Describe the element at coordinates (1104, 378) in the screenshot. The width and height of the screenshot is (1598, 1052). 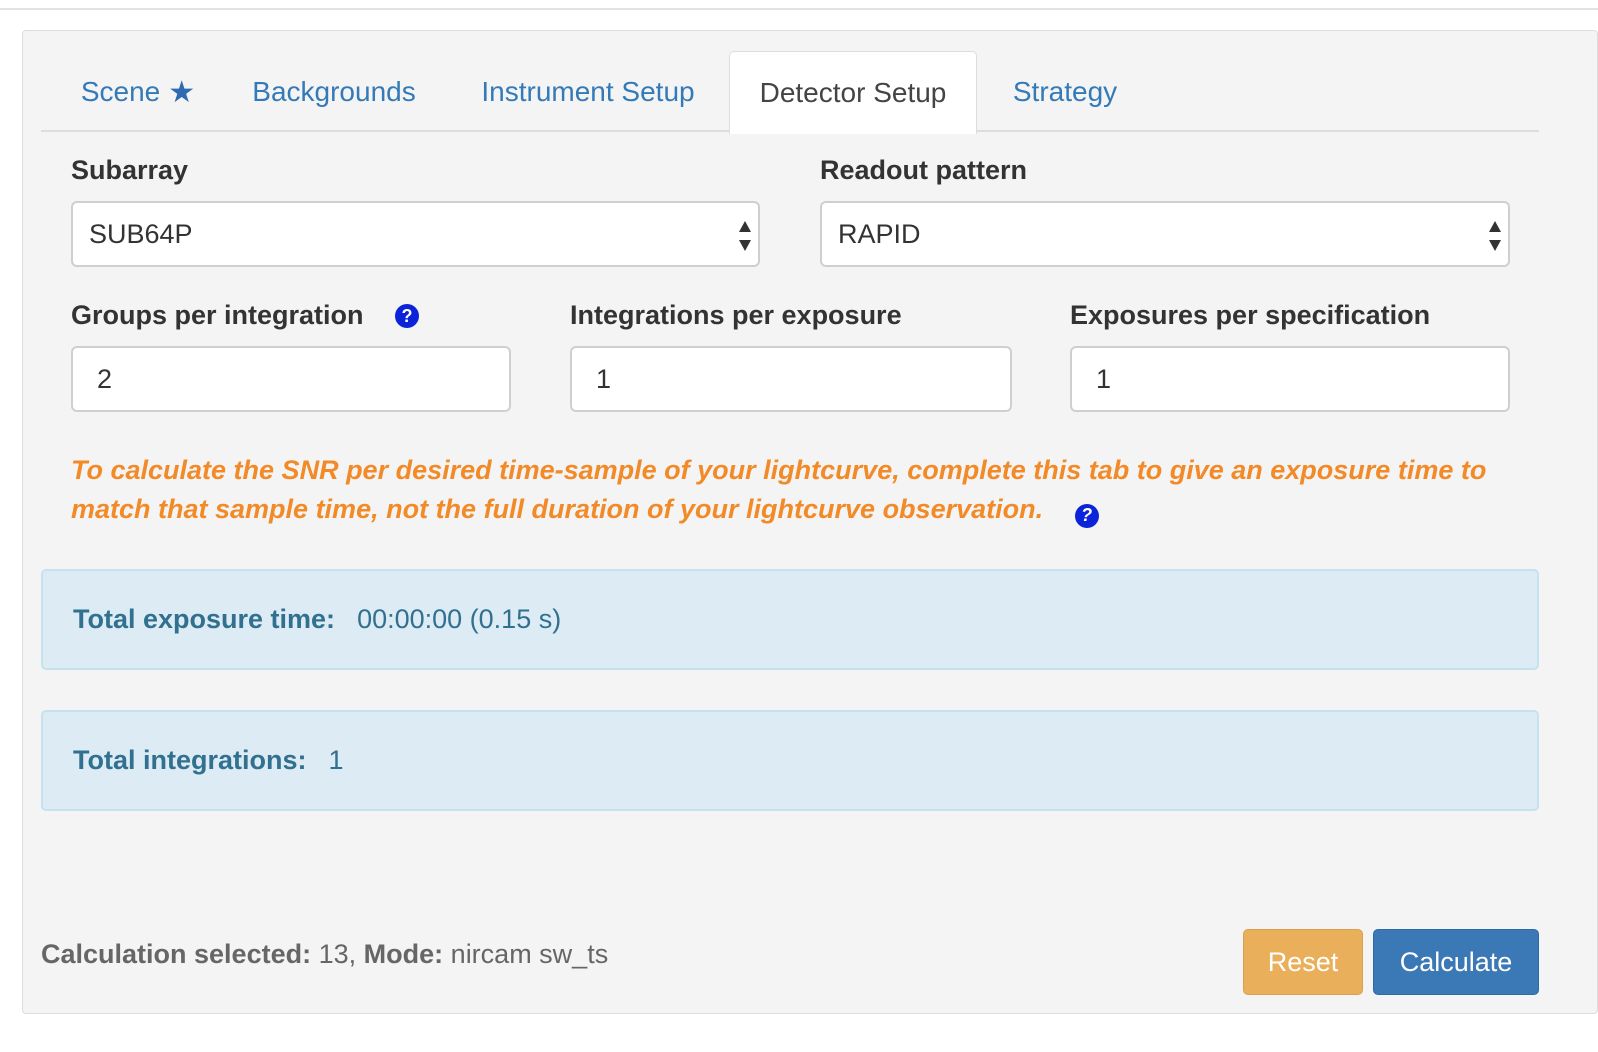
I see `exposures-per-specification-value: 1` at that location.